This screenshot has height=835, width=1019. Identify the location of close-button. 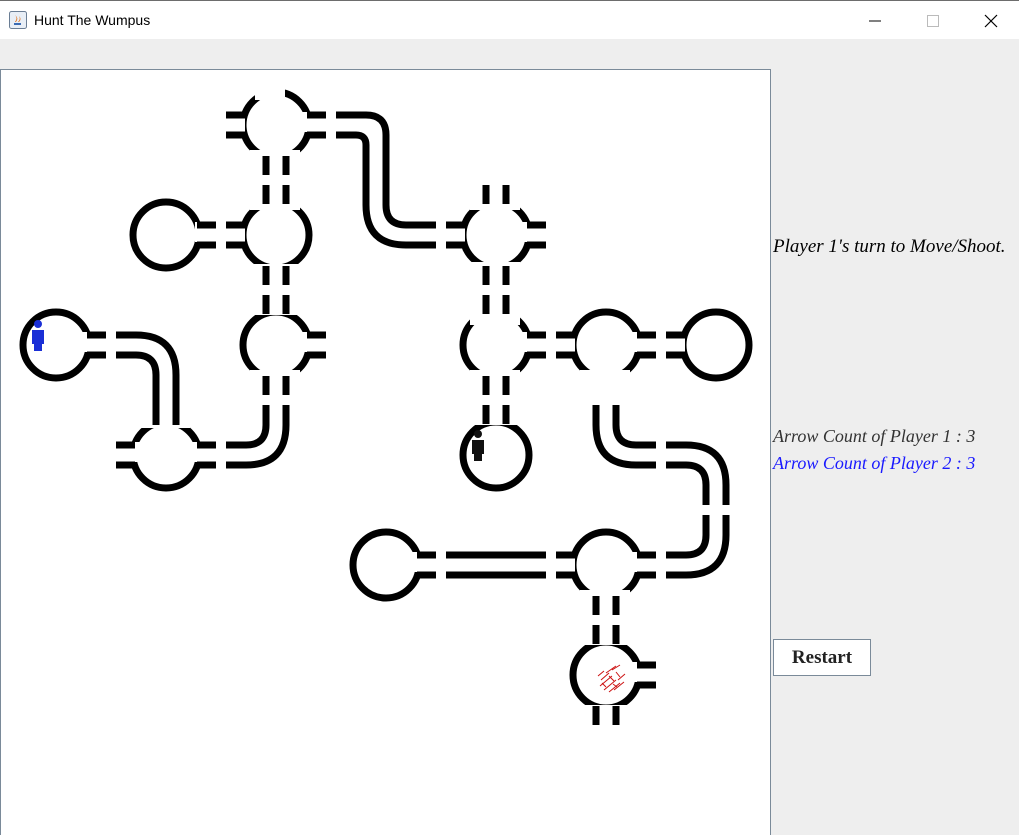
(990, 20).